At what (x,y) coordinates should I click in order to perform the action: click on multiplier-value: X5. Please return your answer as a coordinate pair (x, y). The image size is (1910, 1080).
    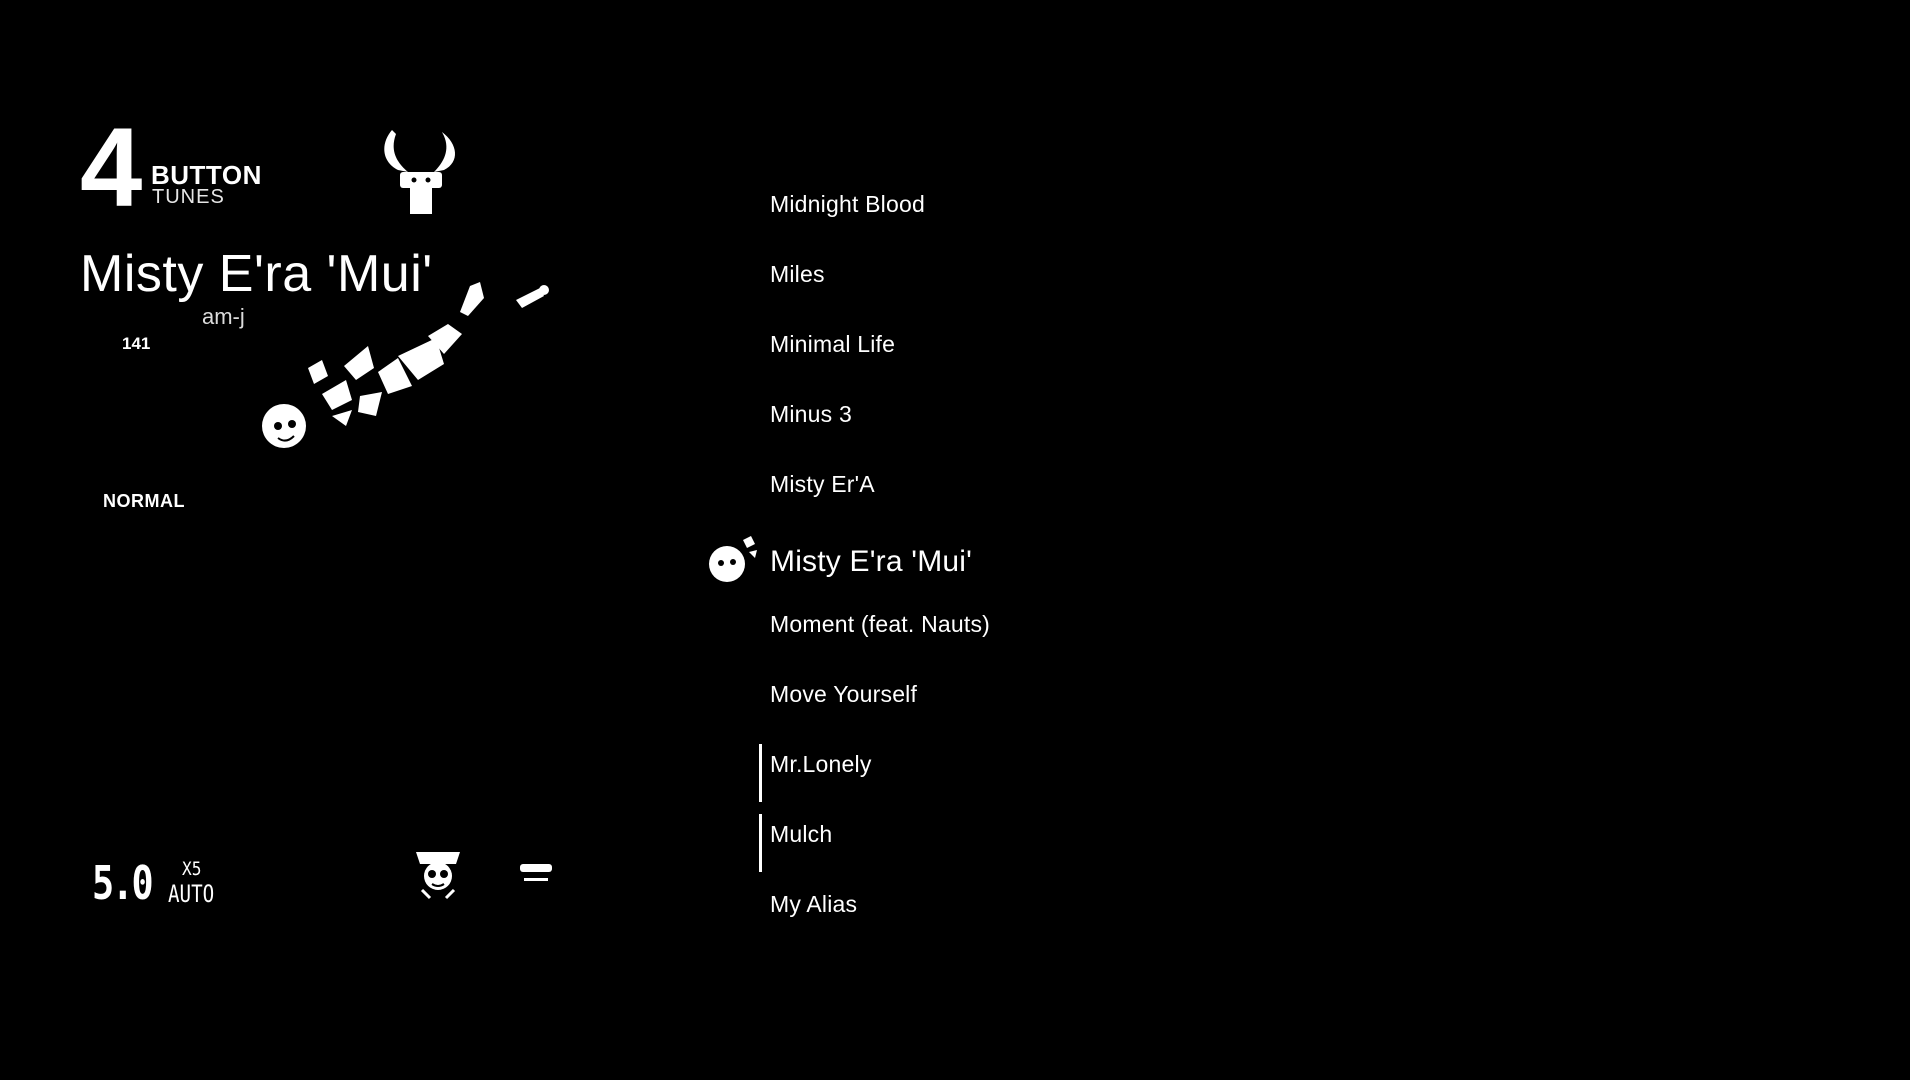
    Looking at the image, I should click on (191, 869).